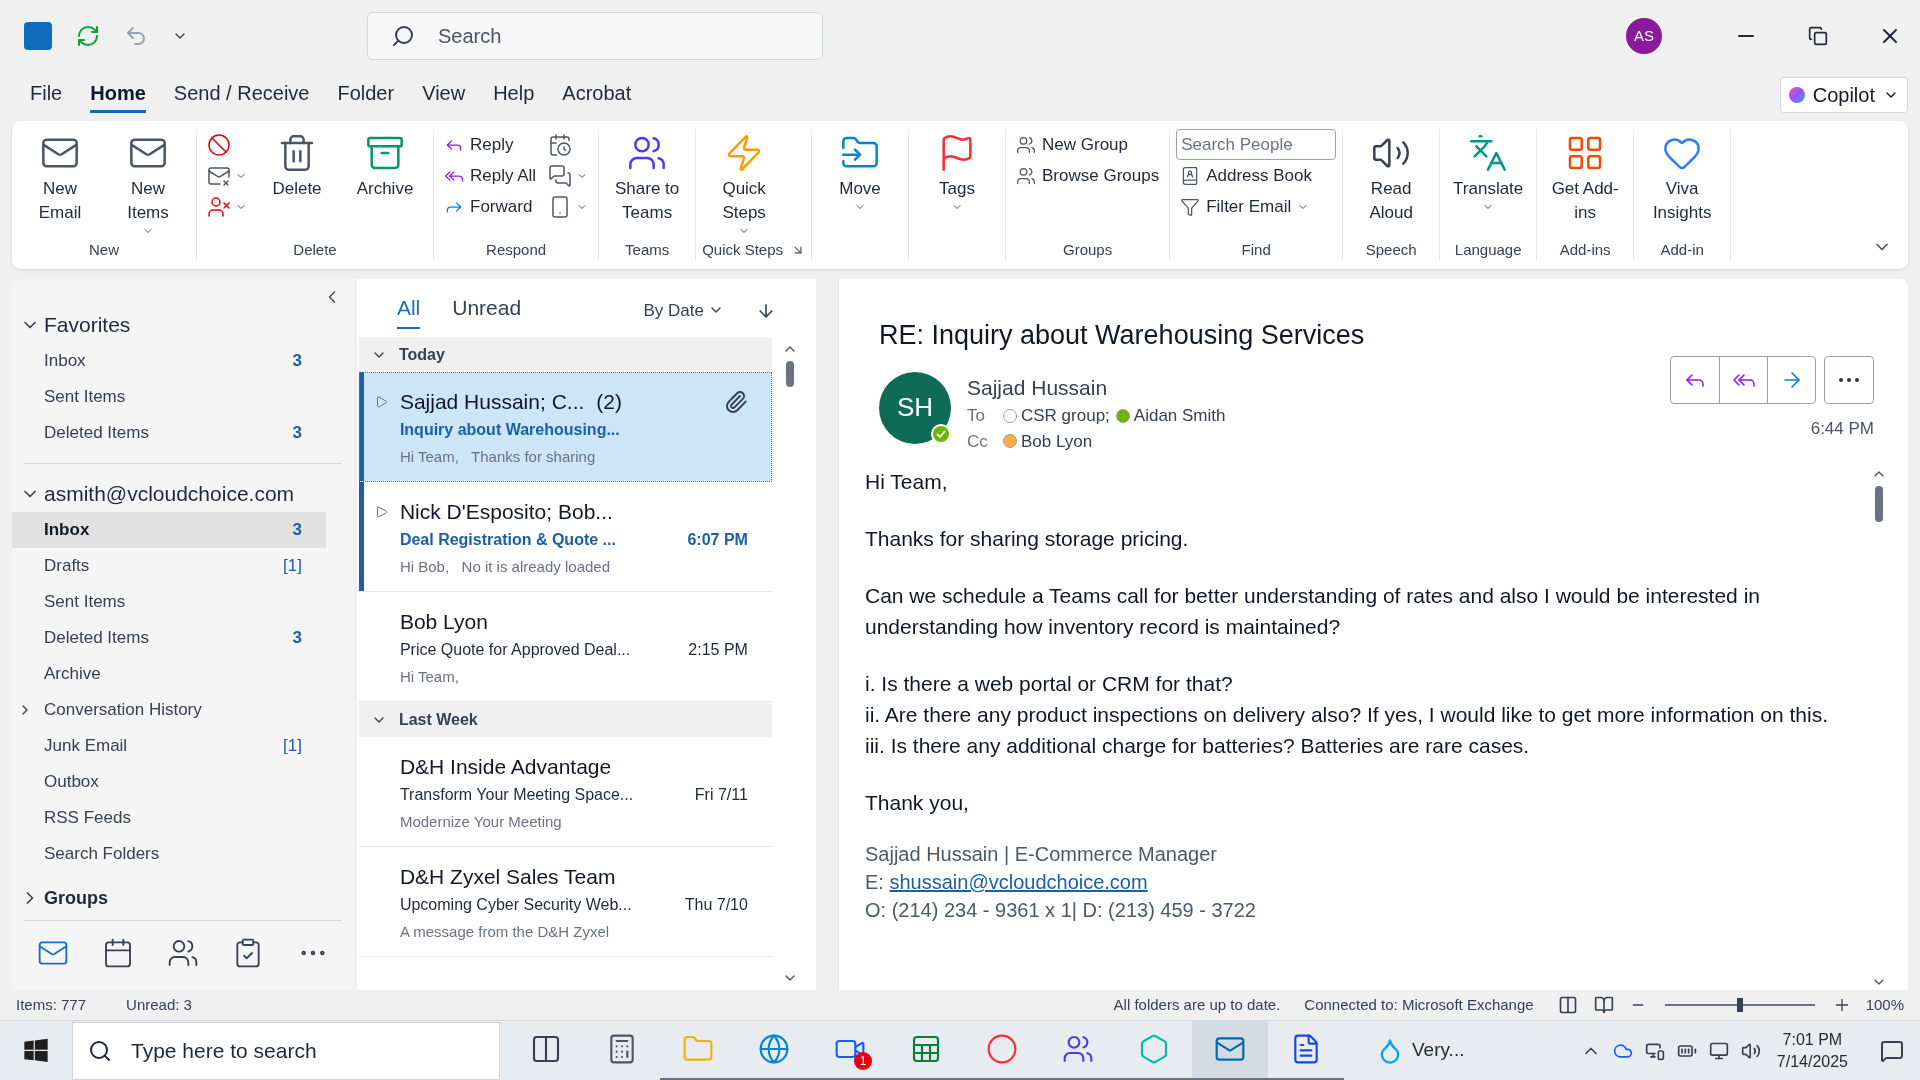 The width and height of the screenshot is (1920, 1080). What do you see at coordinates (72, 782) in the screenshot?
I see `folder-name: Outbox` at bounding box center [72, 782].